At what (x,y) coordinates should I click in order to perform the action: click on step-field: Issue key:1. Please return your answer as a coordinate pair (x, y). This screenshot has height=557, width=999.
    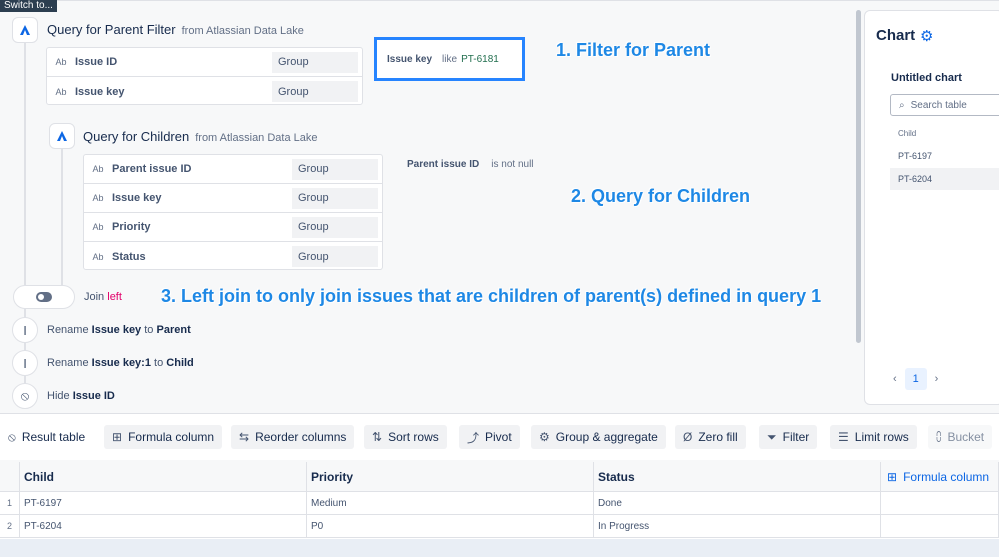
    Looking at the image, I should click on (121, 363).